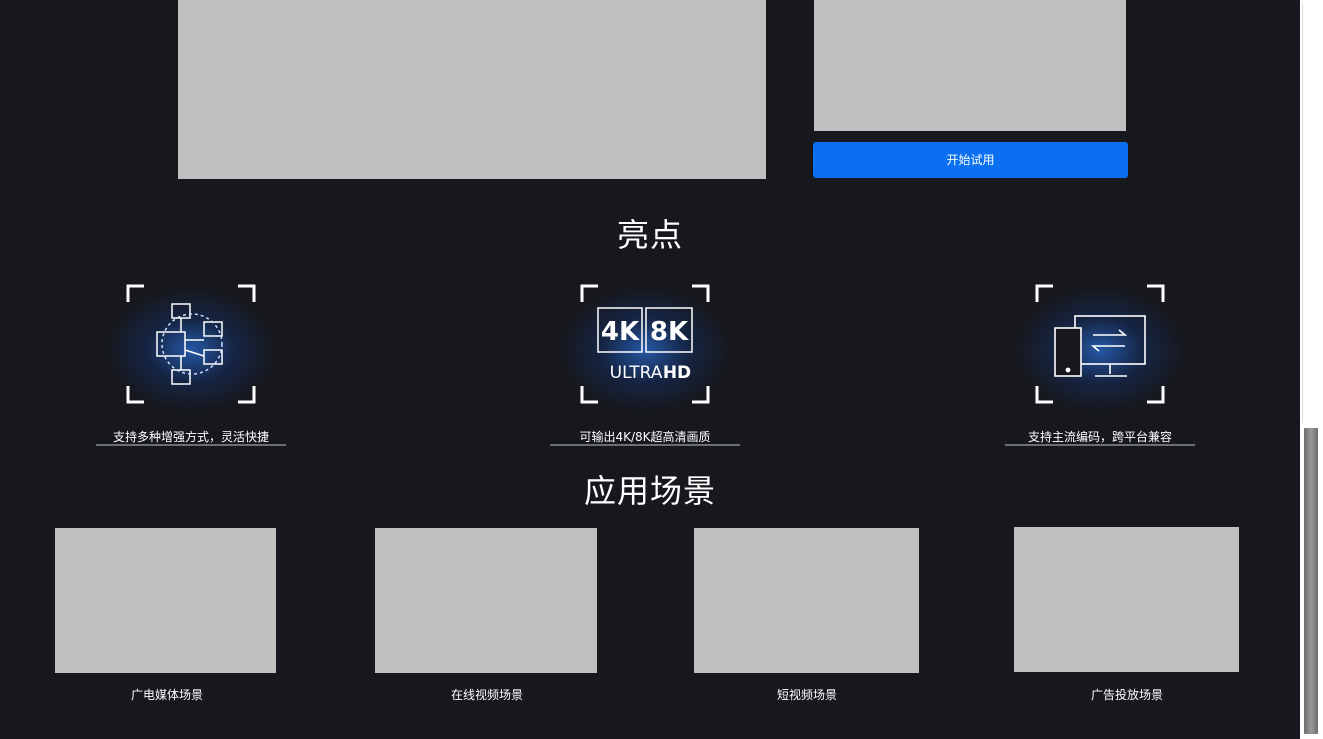 This screenshot has height=739, width=1323. What do you see at coordinates (1126, 695) in the screenshot?
I see `scenario-caption: 广告投放场景` at bounding box center [1126, 695].